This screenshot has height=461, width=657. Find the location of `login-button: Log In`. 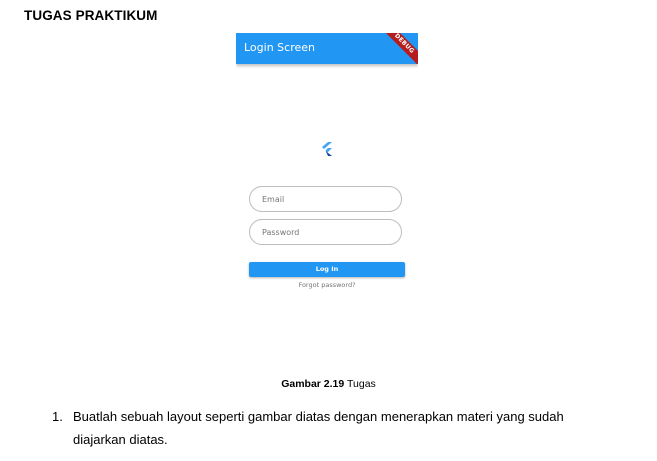

login-button: Log In is located at coordinates (327, 269).